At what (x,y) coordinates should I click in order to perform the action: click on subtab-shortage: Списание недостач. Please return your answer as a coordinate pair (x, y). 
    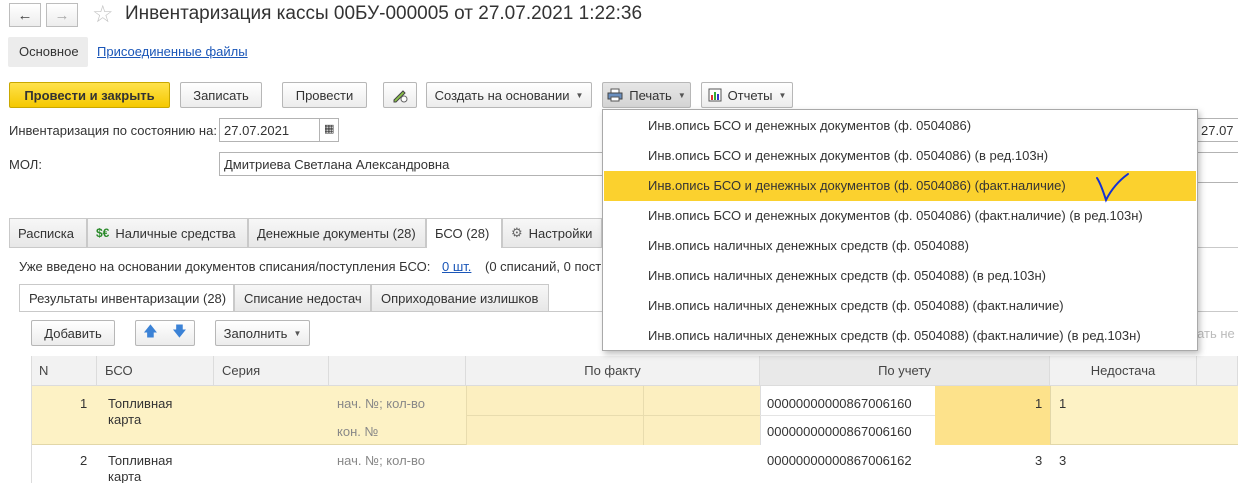
    Looking at the image, I should click on (302, 297).